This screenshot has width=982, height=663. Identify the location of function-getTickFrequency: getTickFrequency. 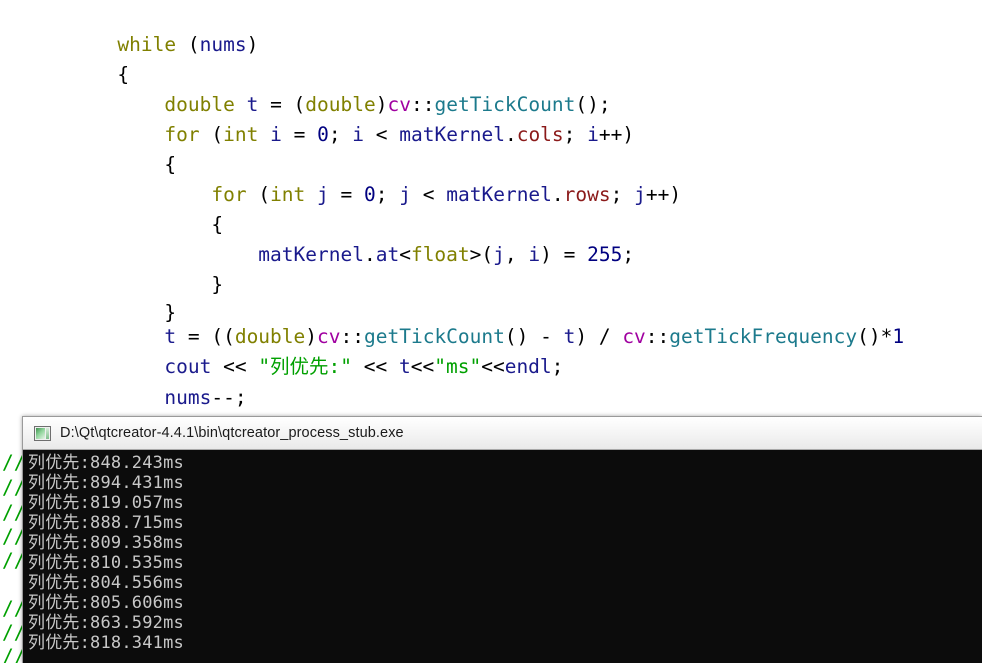
(763, 336).